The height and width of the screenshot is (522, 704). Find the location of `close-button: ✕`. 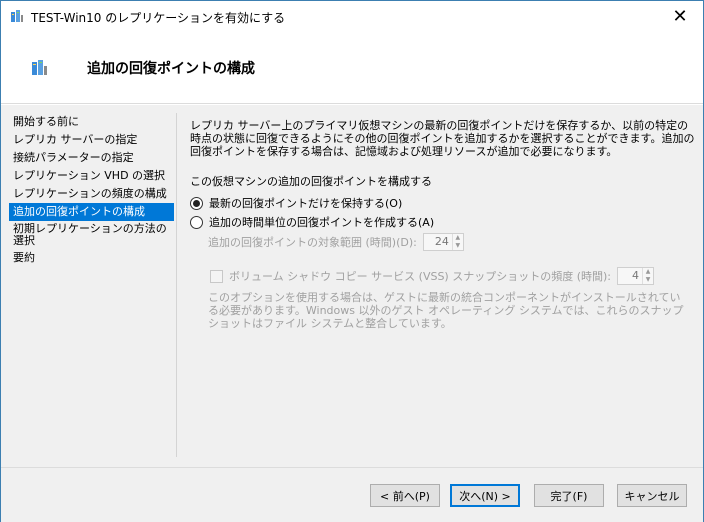

close-button: ✕ is located at coordinates (680, 16).